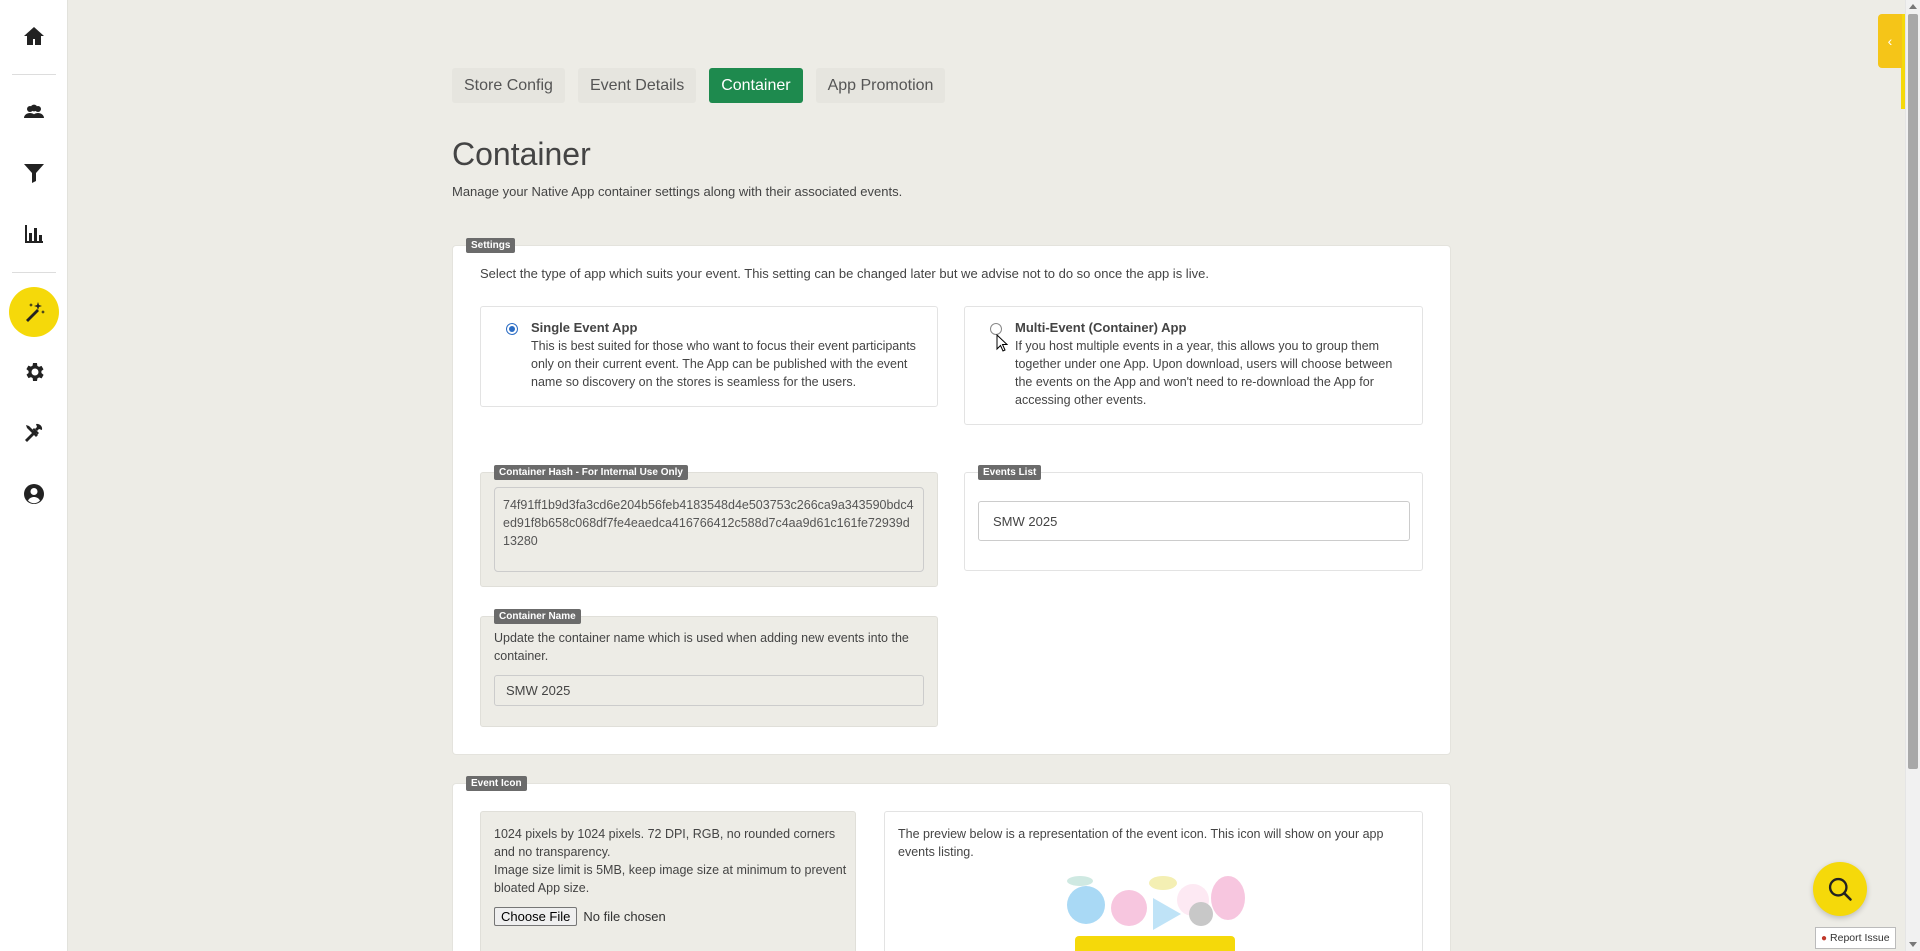 This screenshot has height=951, width=1920. What do you see at coordinates (521, 154) in the screenshot?
I see `page-title: Container` at bounding box center [521, 154].